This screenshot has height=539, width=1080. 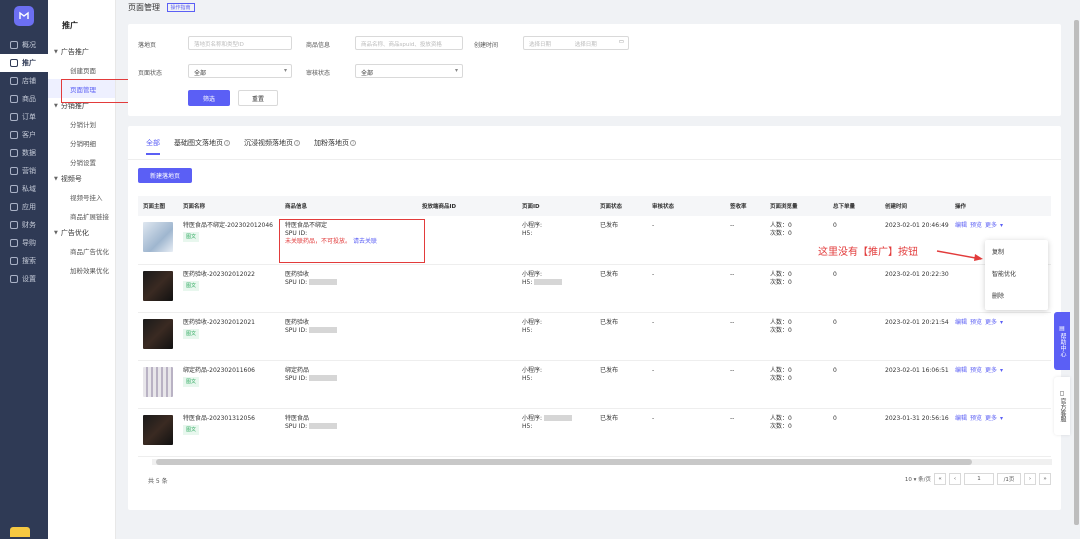 What do you see at coordinates (576, 43) in the screenshot?
I see `date-range-input: 选择日期 选择日期 ▭` at bounding box center [576, 43].